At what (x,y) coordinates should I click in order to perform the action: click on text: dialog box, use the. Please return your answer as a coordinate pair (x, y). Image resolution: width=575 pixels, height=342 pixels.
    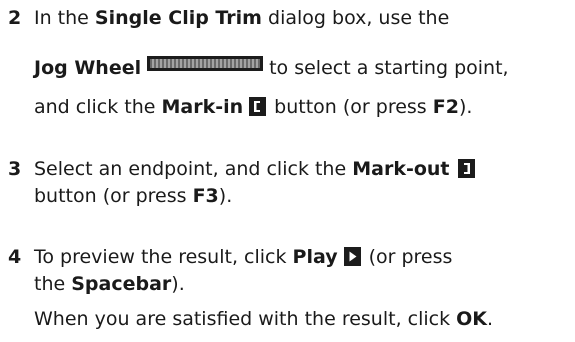
    Looking at the image, I should click on (355, 18).